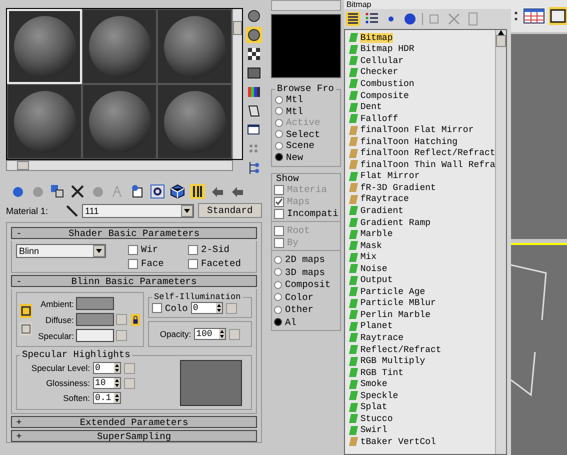 The image size is (567, 455). What do you see at coordinates (382, 61) in the screenshot?
I see `map-list-item: Cellular` at bounding box center [382, 61].